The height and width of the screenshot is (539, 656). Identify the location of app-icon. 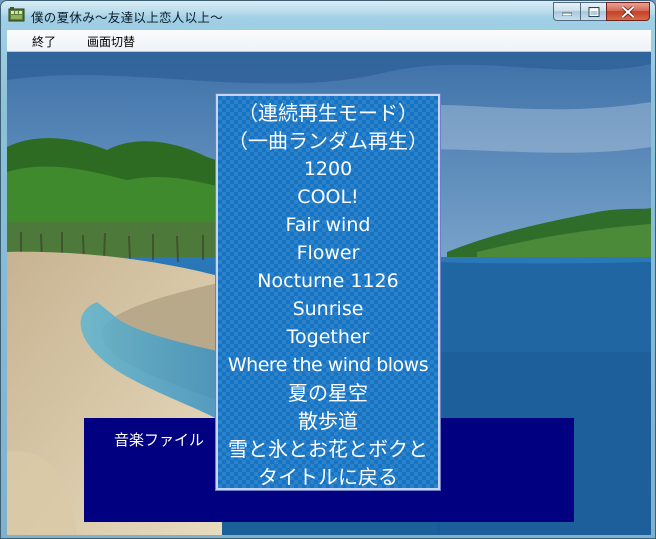
(16, 14).